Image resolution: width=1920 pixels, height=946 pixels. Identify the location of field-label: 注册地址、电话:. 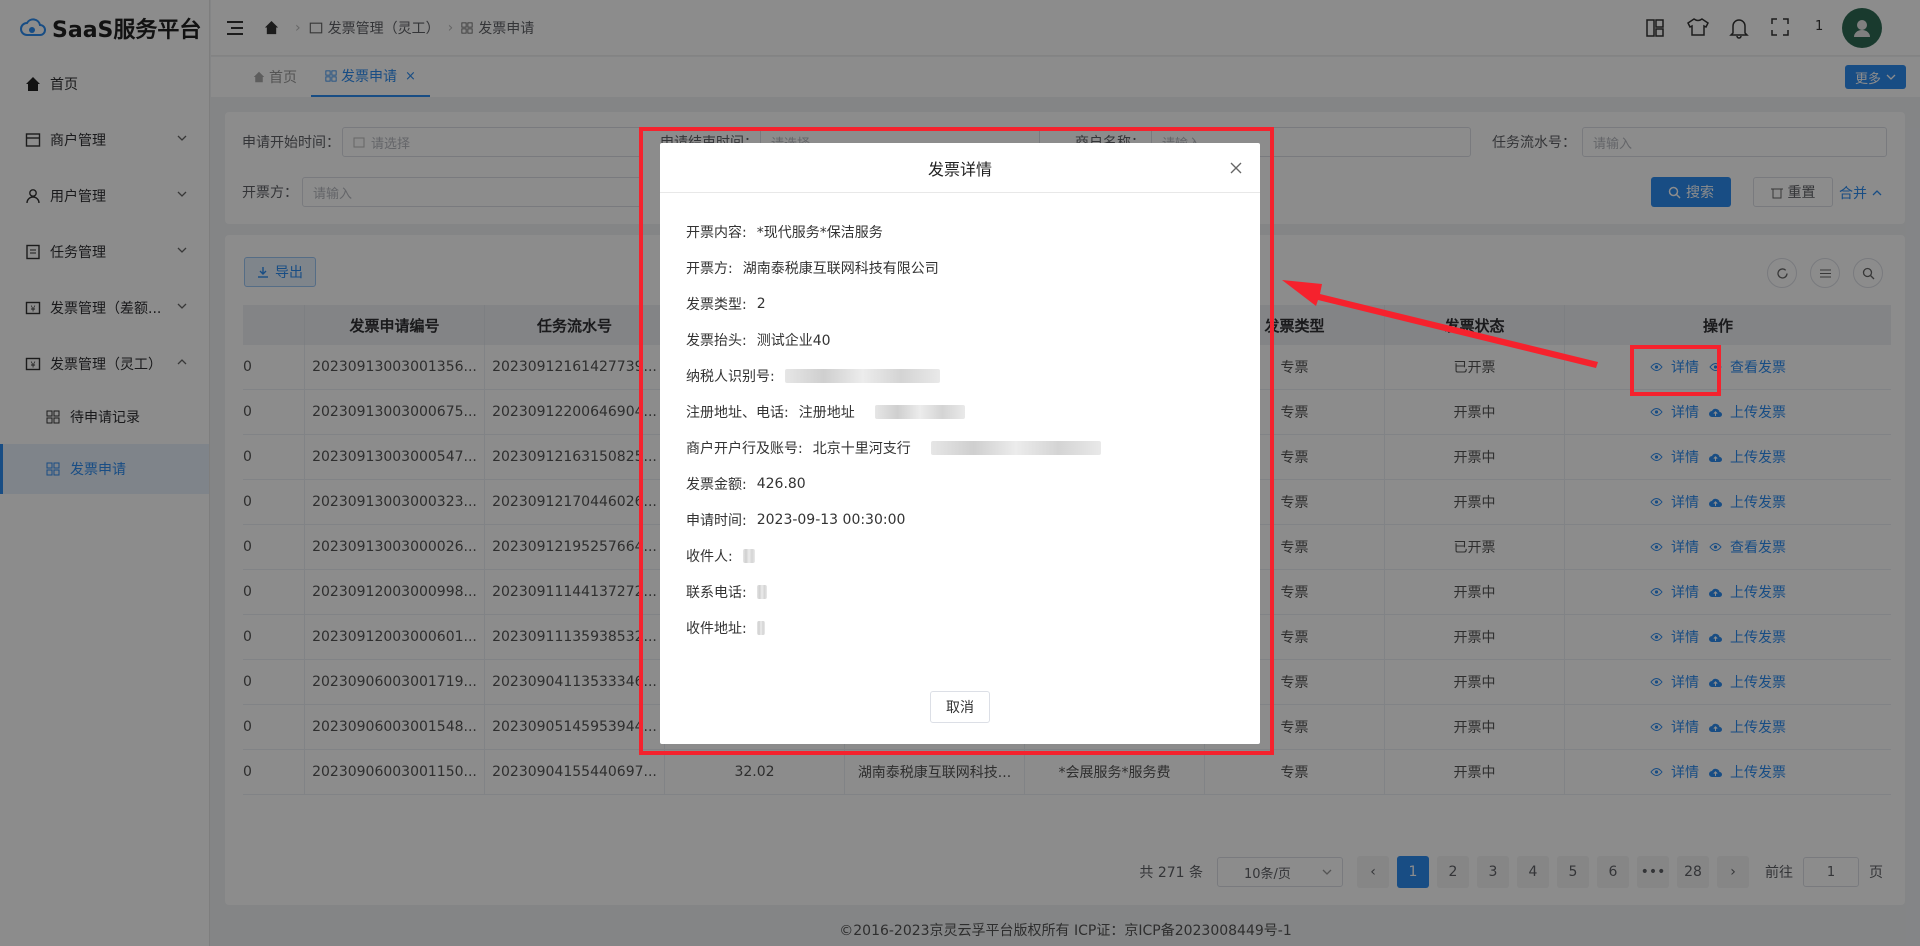
(737, 413).